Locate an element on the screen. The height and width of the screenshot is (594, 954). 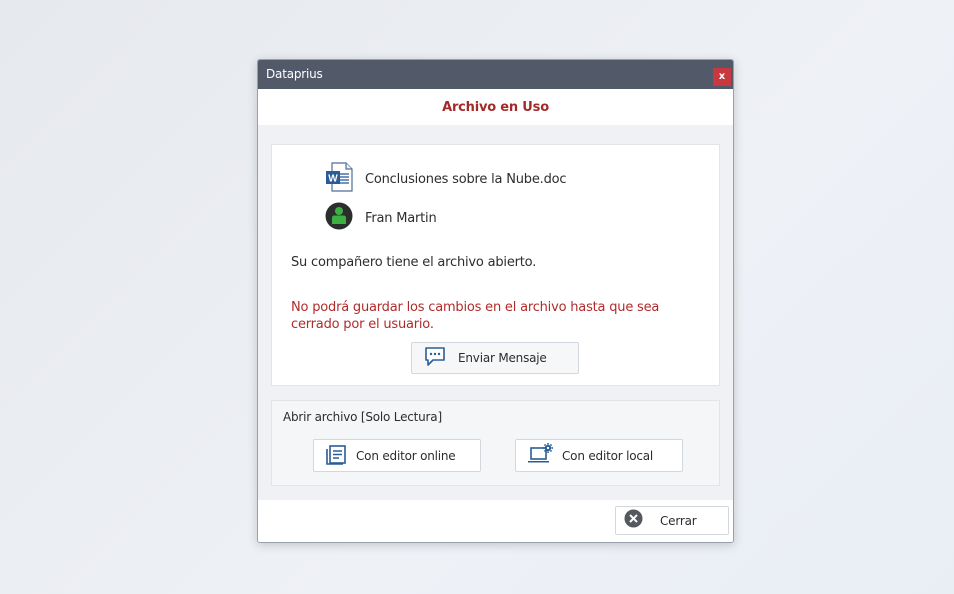
file-name: Conclusiones sobre la Nube.doc is located at coordinates (466, 179).